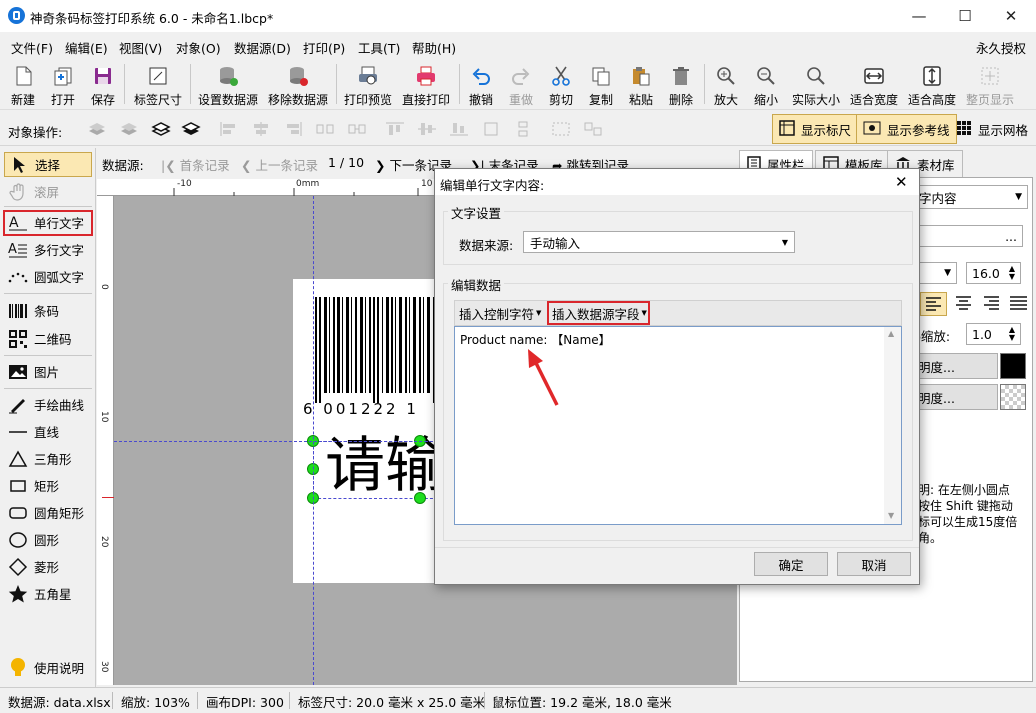 This screenshot has width=1036, height=713. I want to click on zoom-out-button: 缩小, so click(766, 84).